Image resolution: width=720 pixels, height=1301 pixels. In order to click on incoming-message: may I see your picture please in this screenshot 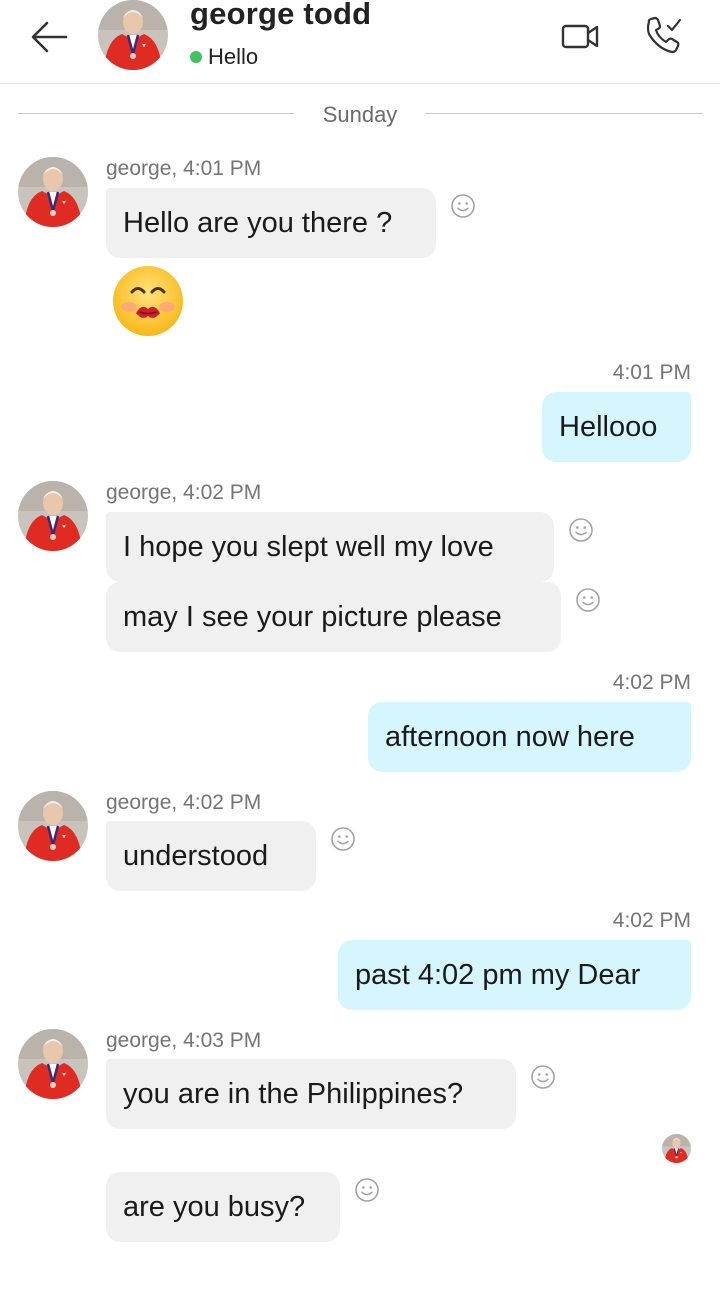, I will do `click(333, 617)`.